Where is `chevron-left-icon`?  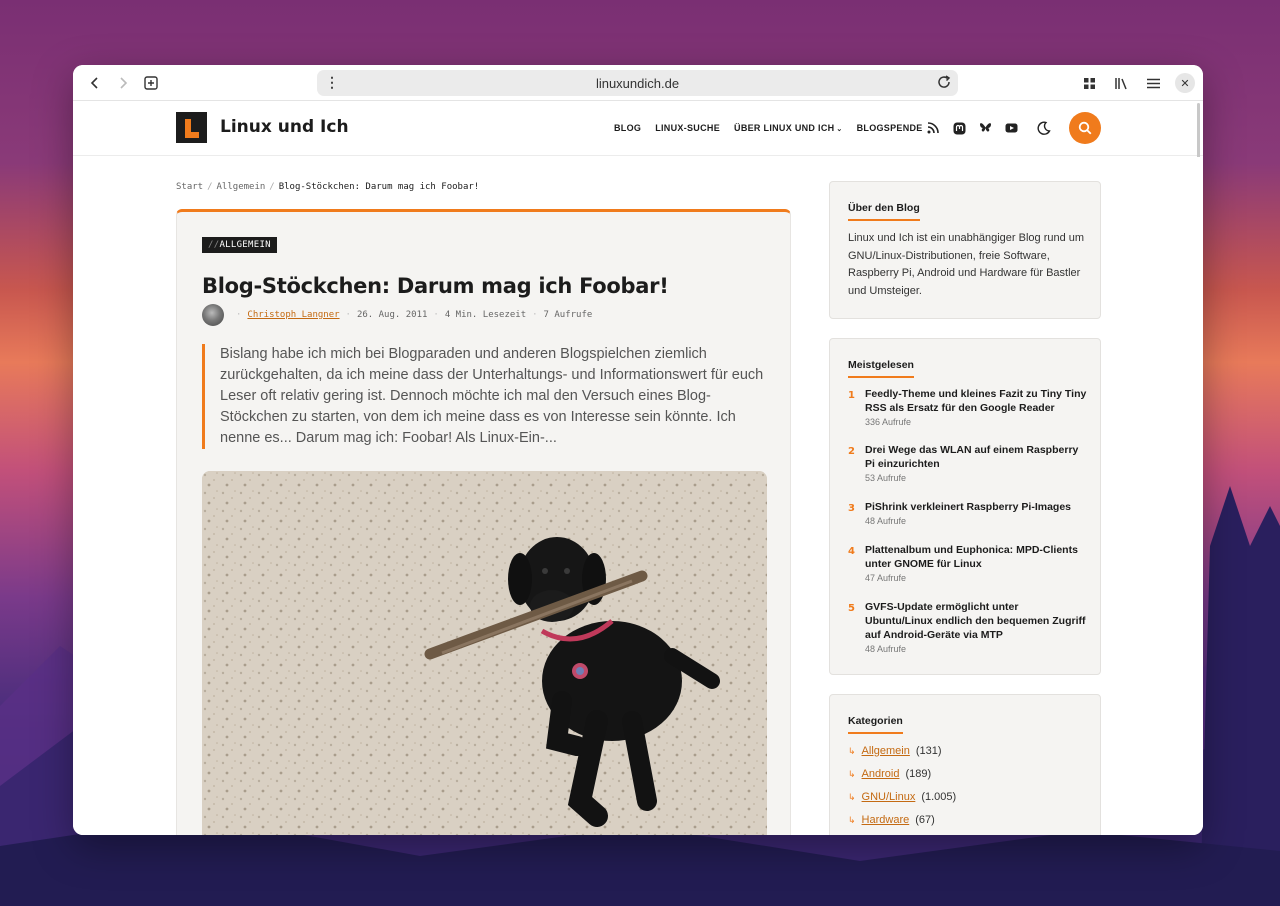
chevron-left-icon is located at coordinates (94, 82).